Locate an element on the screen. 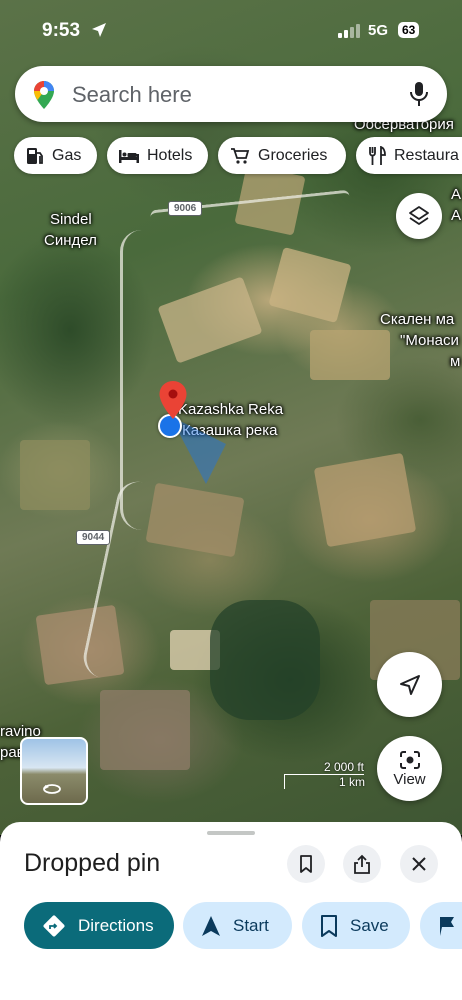 The height and width of the screenshot is (1000, 462). layers-button is located at coordinates (419, 216).